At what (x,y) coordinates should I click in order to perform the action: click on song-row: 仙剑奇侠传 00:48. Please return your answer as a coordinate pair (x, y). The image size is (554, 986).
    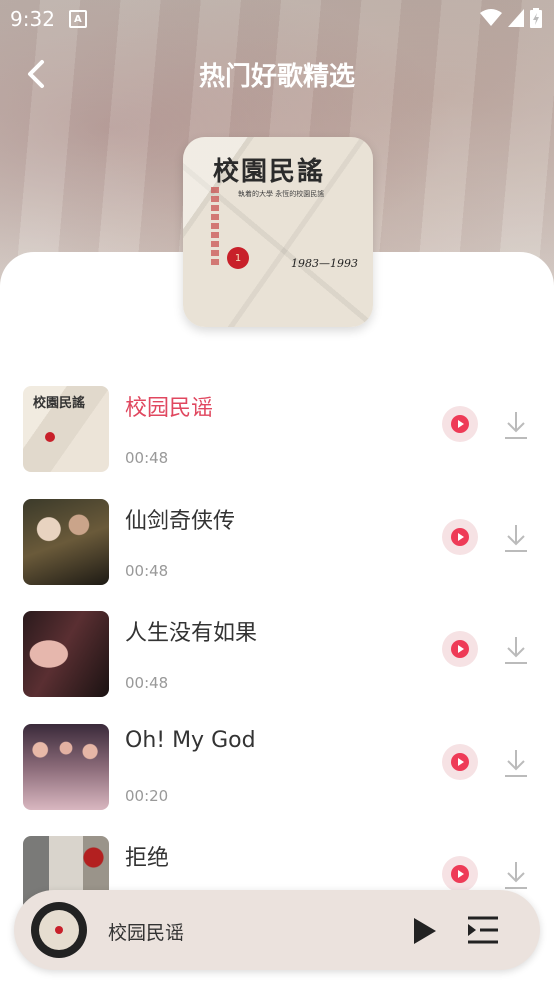
    Looking at the image, I should click on (277, 547).